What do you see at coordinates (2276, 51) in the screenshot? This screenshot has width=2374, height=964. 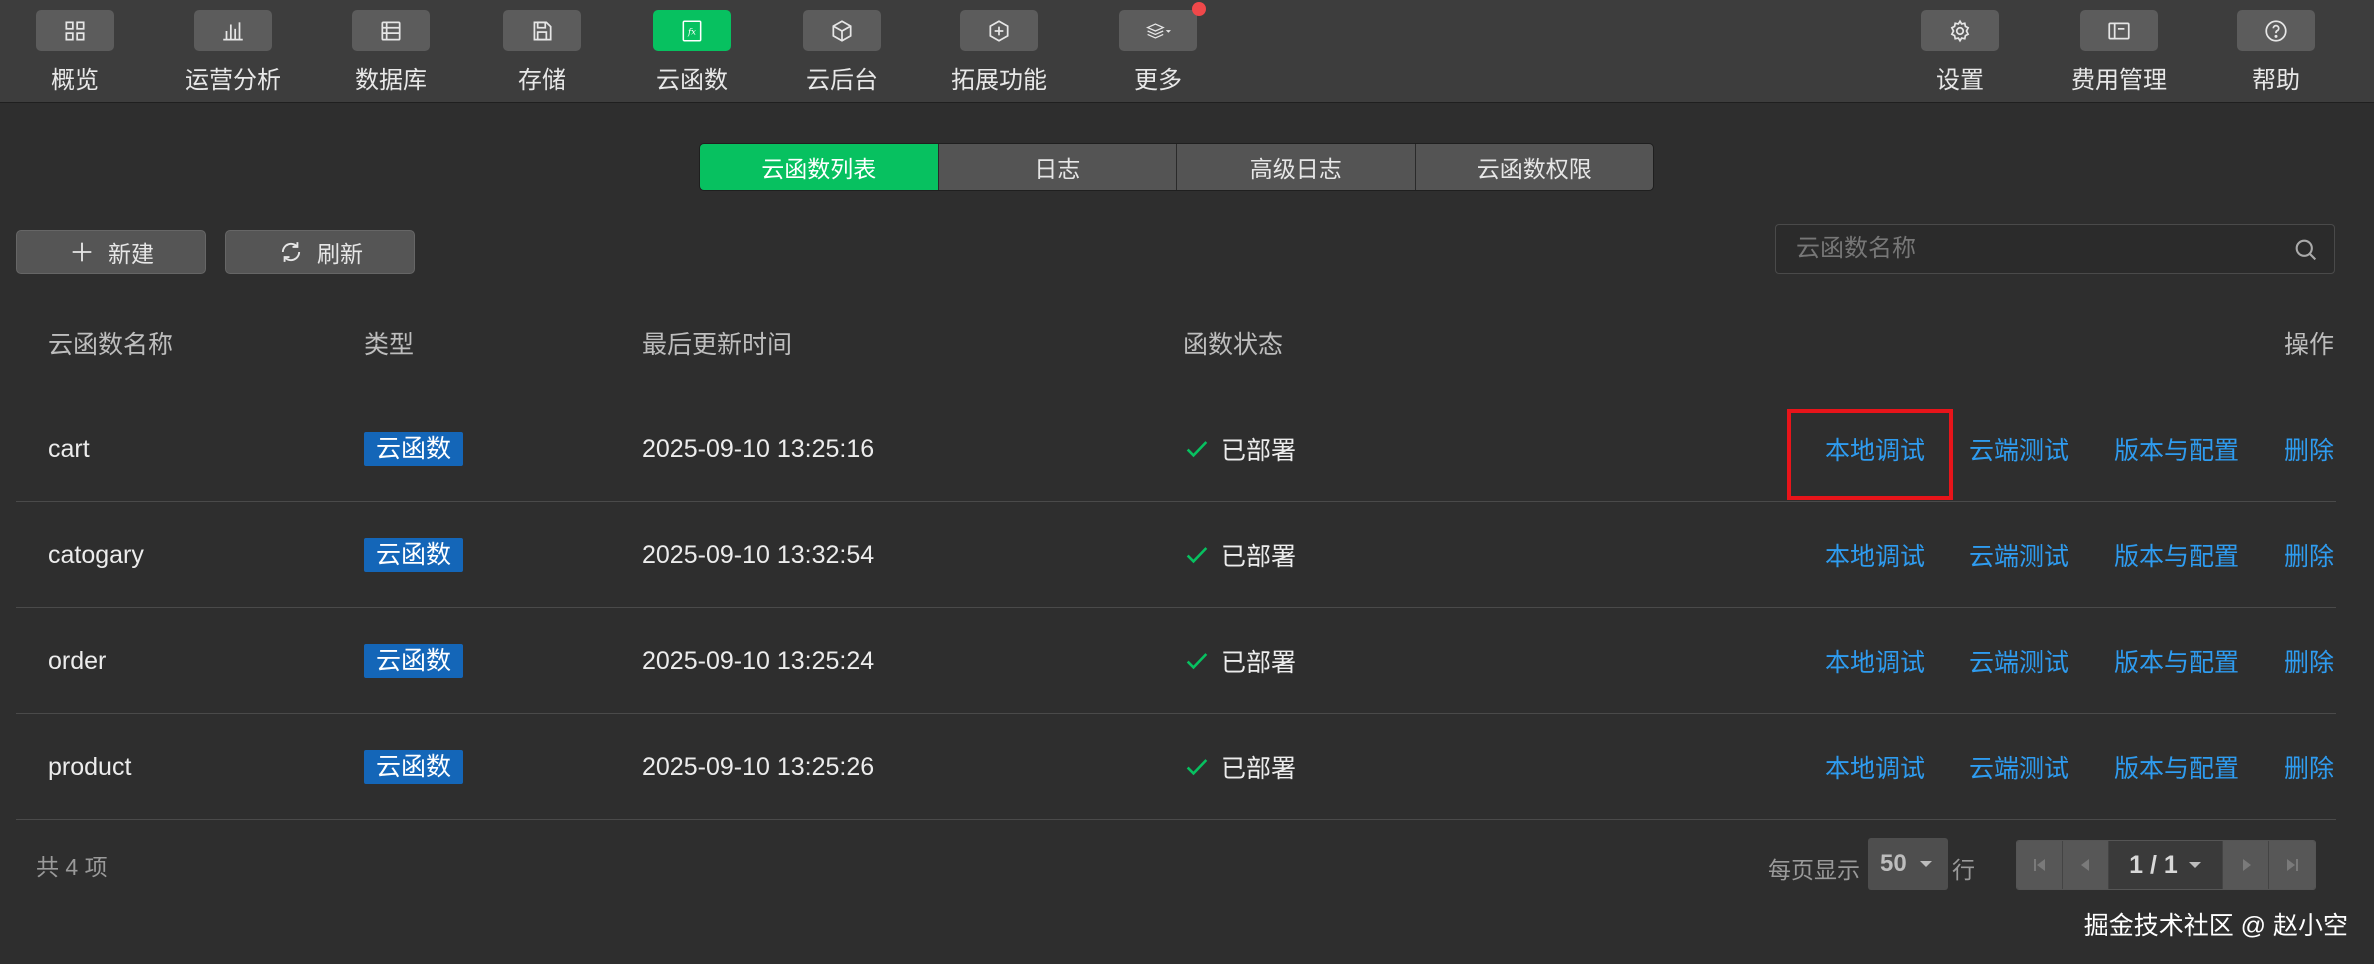 I see `toolbar-item-help: 帮助` at bounding box center [2276, 51].